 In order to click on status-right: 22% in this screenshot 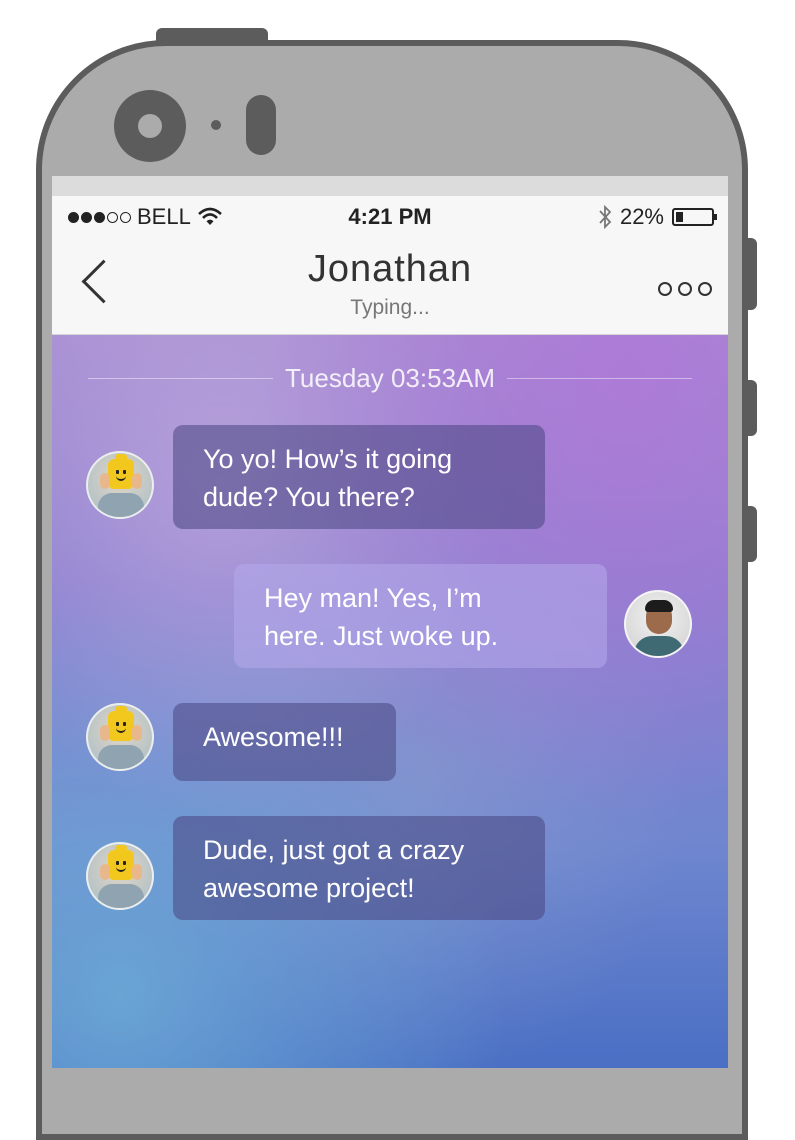, I will do `click(657, 217)`.